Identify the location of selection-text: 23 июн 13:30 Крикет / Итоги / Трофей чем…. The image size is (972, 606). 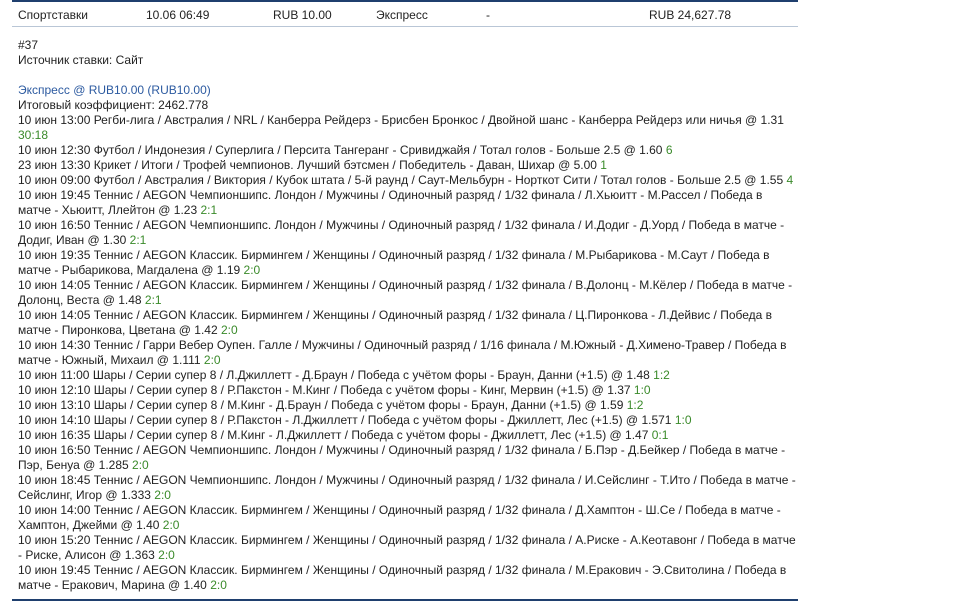
(307, 165).